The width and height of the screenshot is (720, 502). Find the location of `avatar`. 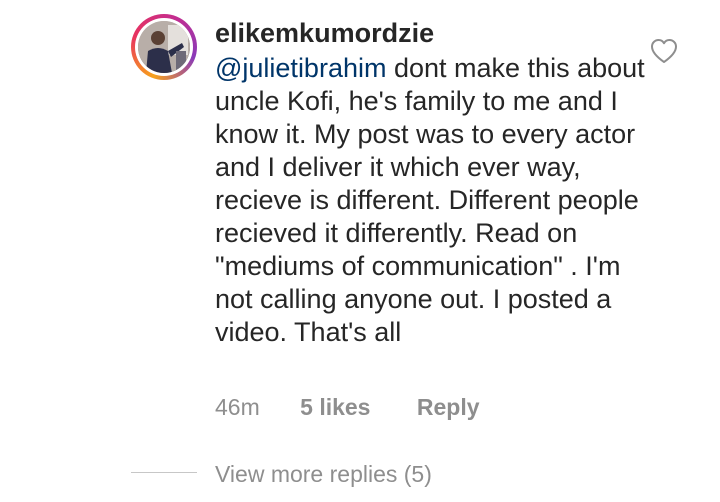

avatar is located at coordinates (164, 47).